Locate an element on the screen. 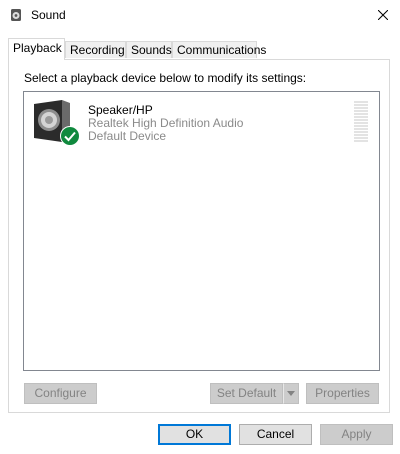 The width and height of the screenshot is (400, 454). device-name: Speaker/HP is located at coordinates (120, 110).